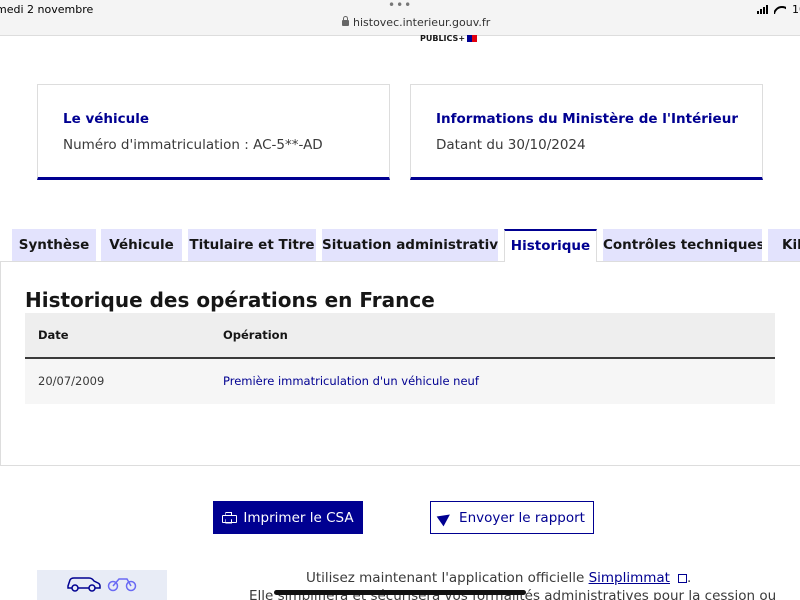 The width and height of the screenshot is (800, 600). I want to click on cellular-signal-icon, so click(762, 9).